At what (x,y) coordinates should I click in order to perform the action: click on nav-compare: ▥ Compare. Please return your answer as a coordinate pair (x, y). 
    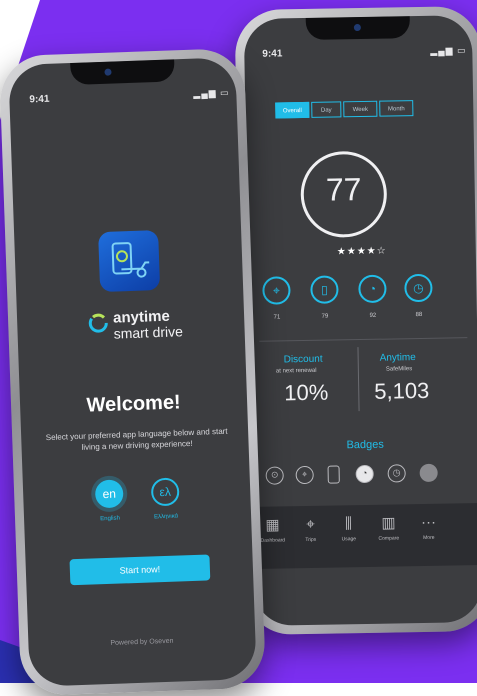
    Looking at the image, I should click on (388, 528).